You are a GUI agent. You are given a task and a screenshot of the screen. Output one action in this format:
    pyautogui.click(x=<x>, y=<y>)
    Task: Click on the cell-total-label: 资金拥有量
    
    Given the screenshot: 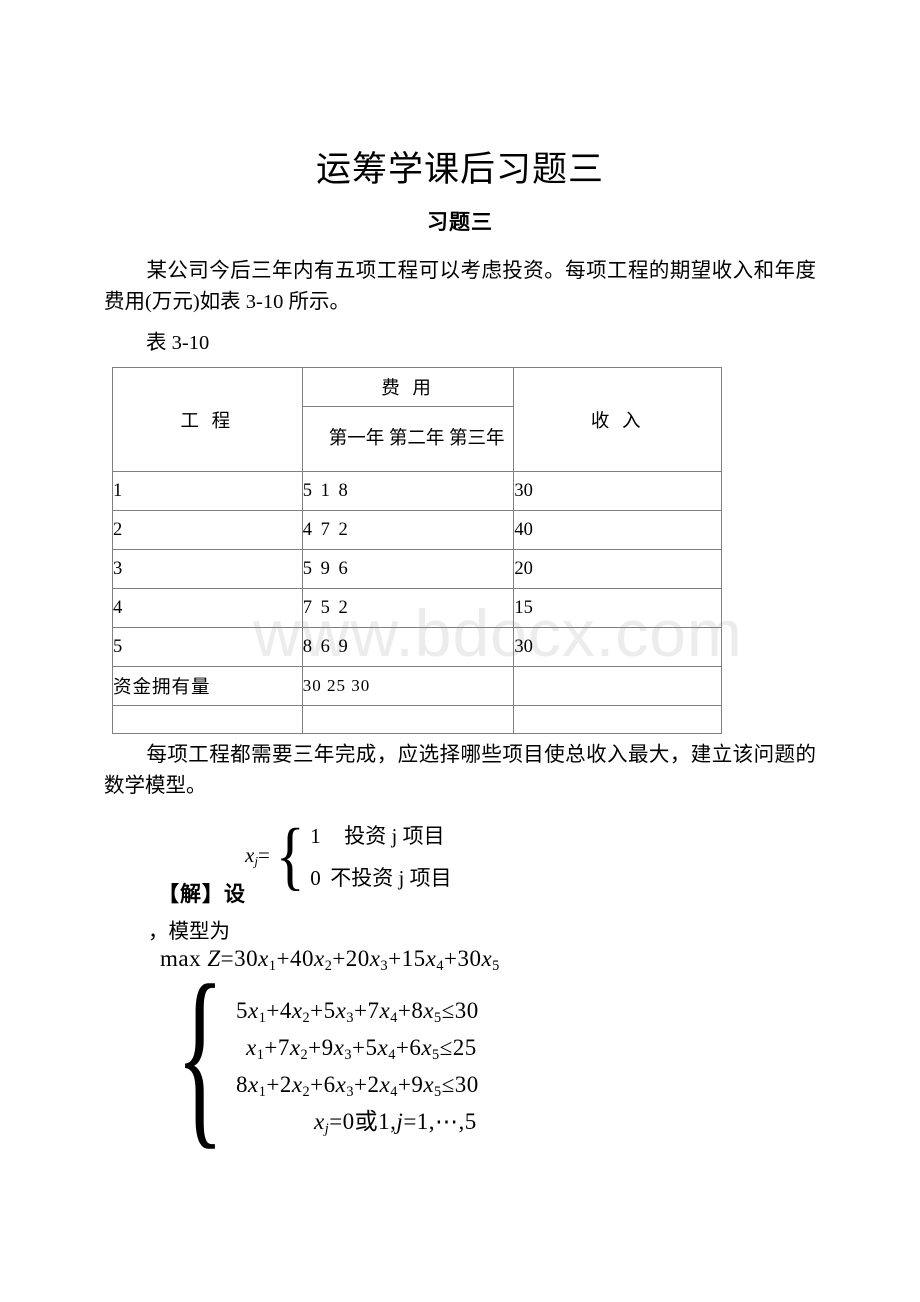 What is the action you would take?
    pyautogui.click(x=207, y=686)
    